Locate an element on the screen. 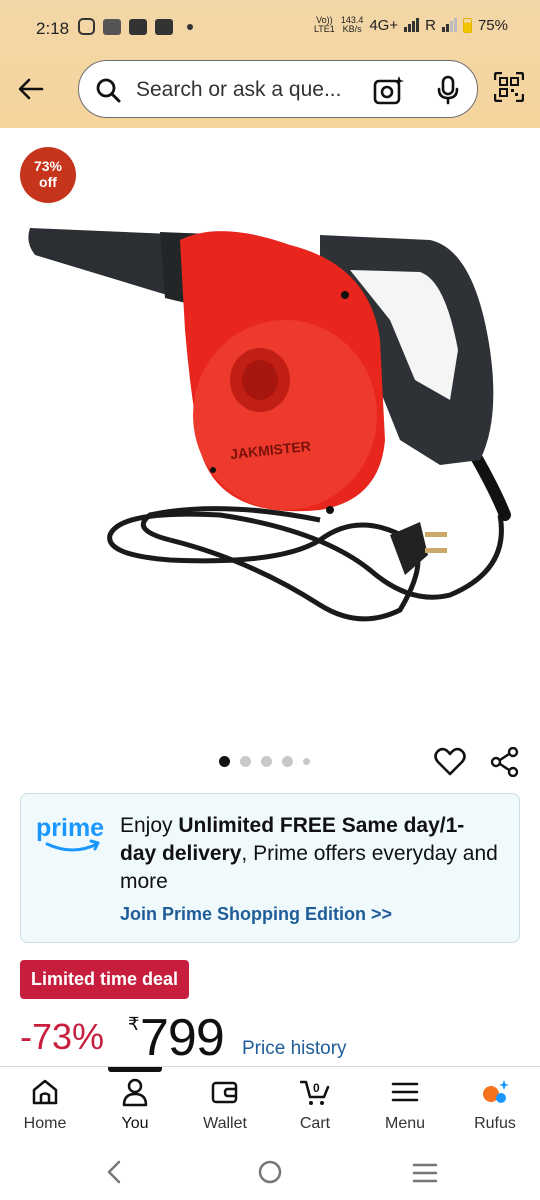  nav-home: Home is located at coordinates (45, 1106).